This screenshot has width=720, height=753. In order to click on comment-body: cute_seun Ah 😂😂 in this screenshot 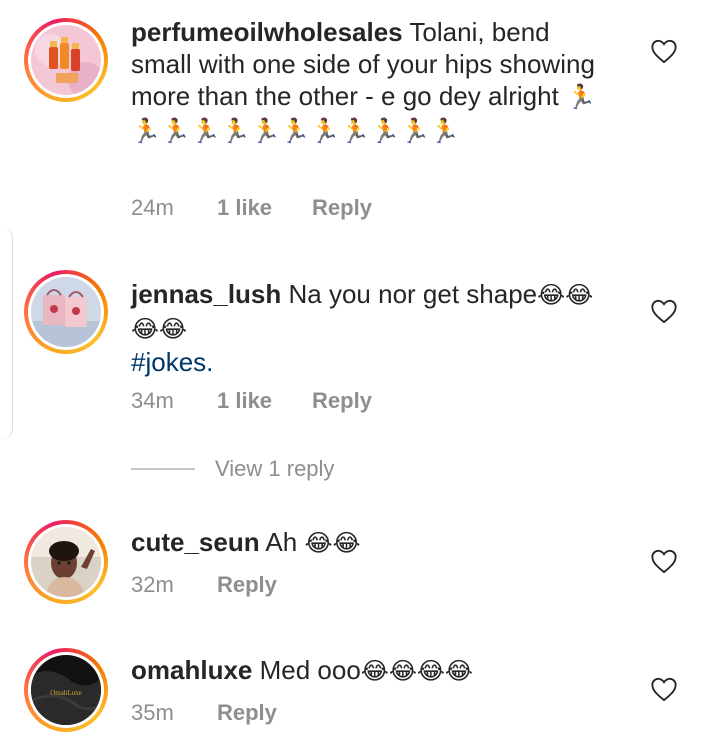, I will do `click(371, 543)`.